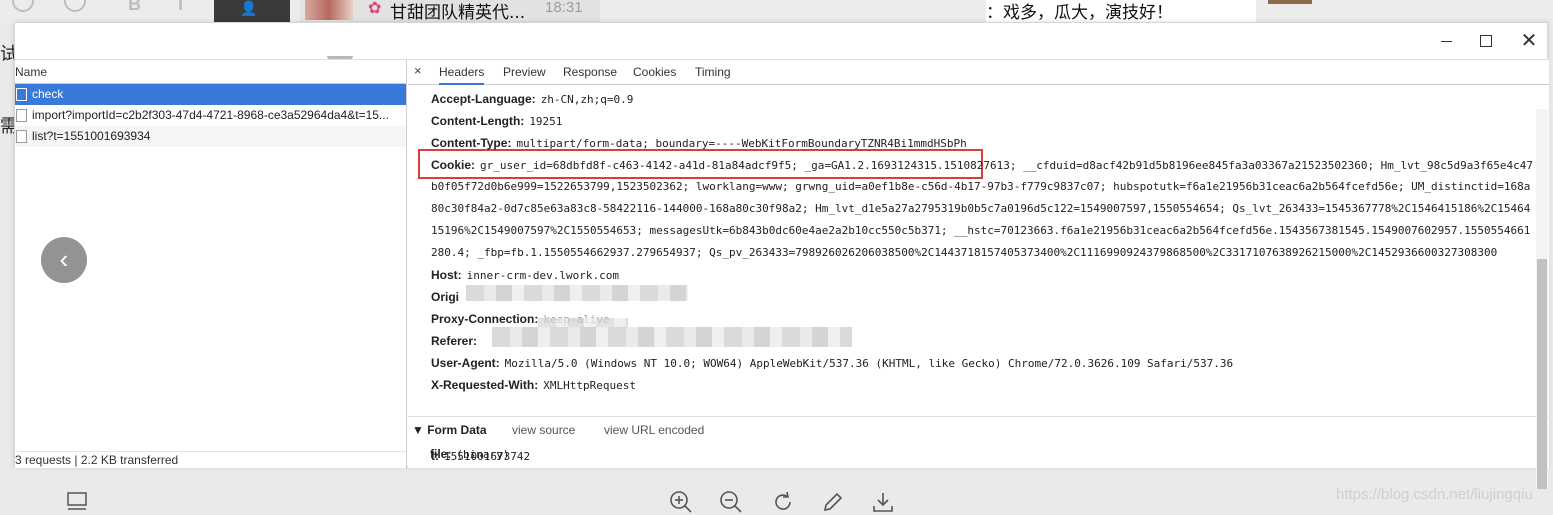 The width and height of the screenshot is (1553, 515). I want to click on request-row: list?t=1551001693934, so click(210, 136).